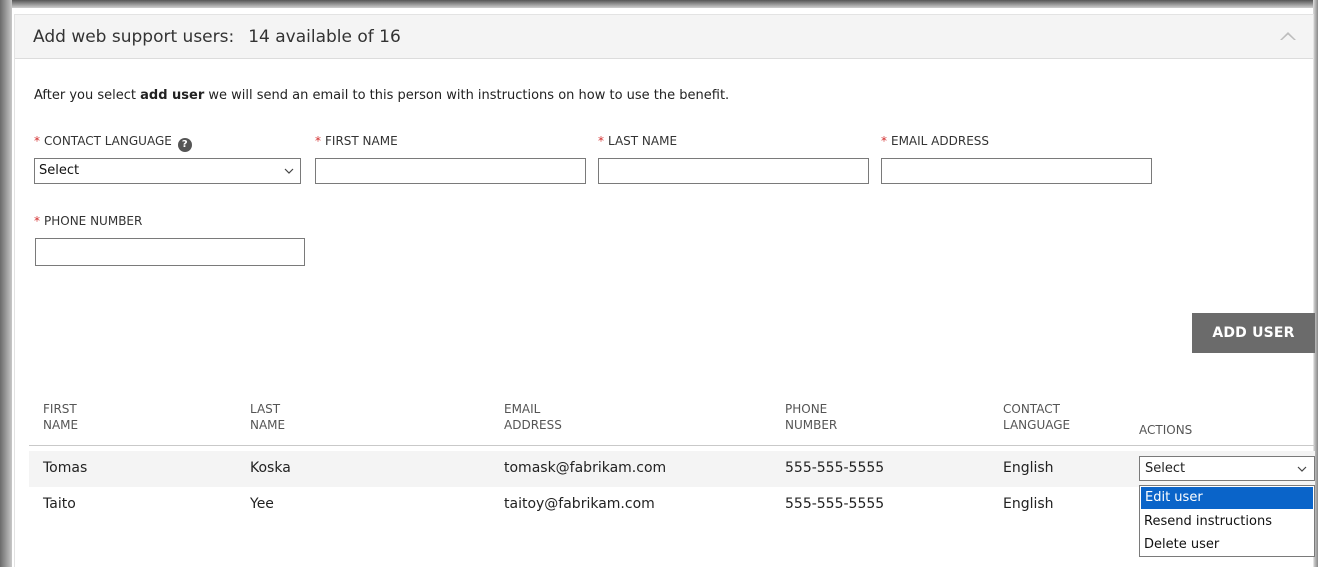 This screenshot has height=567, width=1318. Describe the element at coordinates (806, 409) in the screenshot. I see `column-header-line: PHONE` at that location.